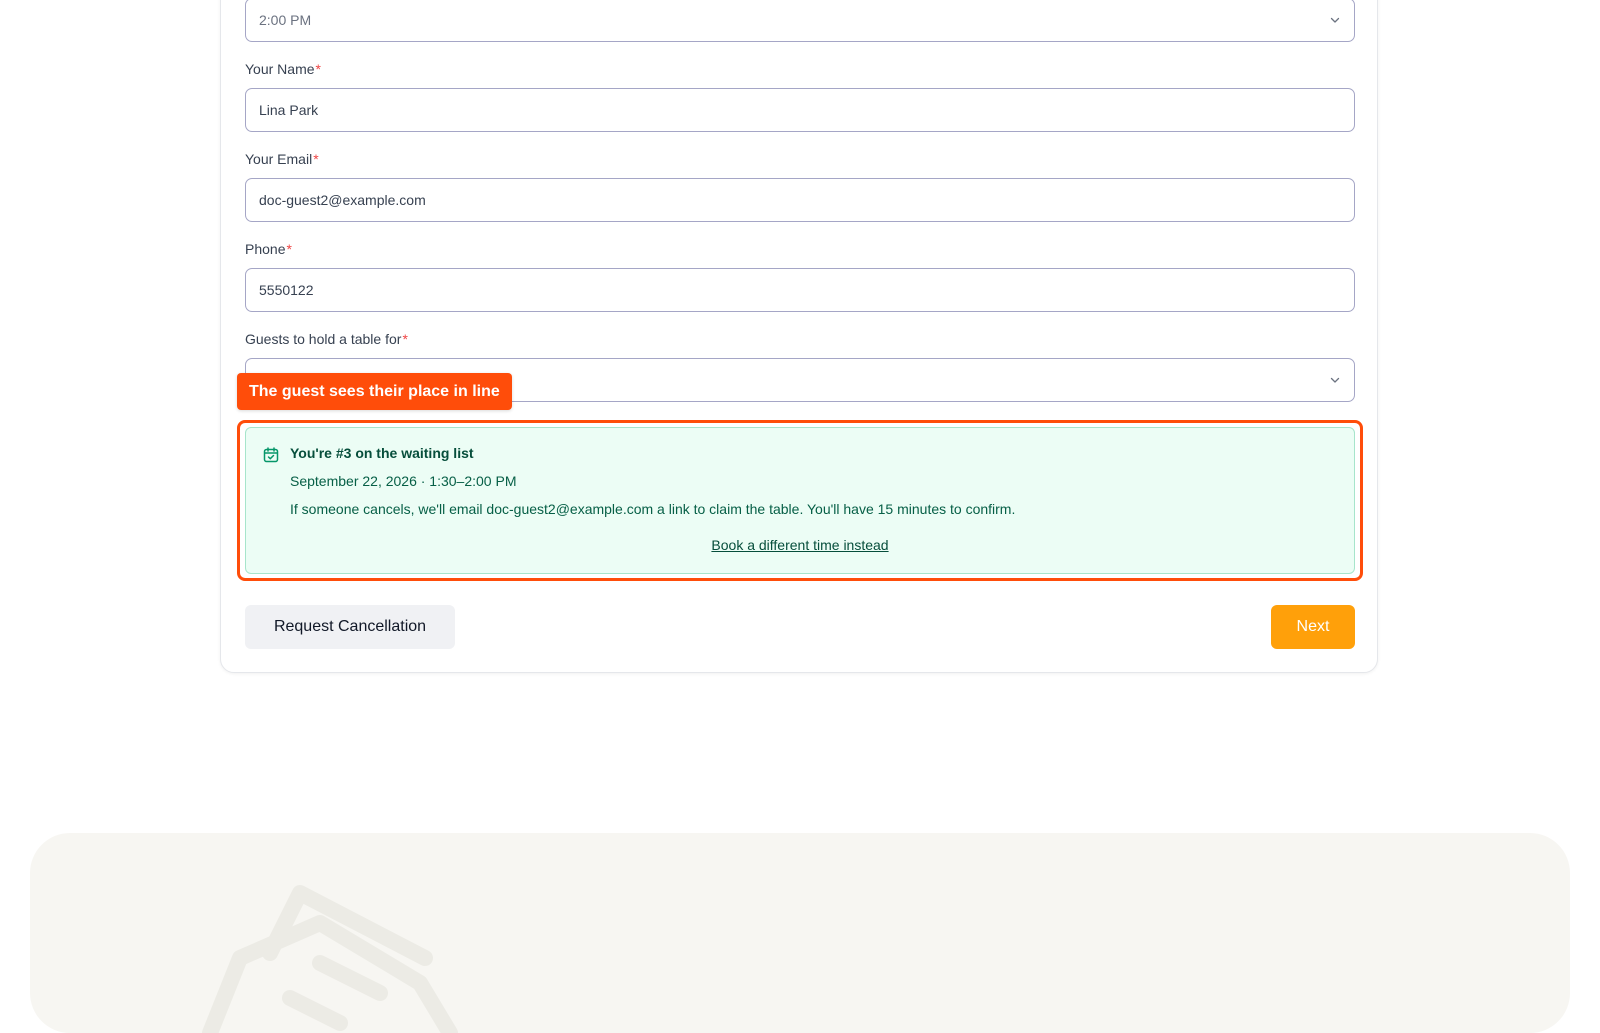 This screenshot has height=1033, width=1600. Describe the element at coordinates (330, 959) in the screenshot. I see `footer-decoration-icon` at that location.